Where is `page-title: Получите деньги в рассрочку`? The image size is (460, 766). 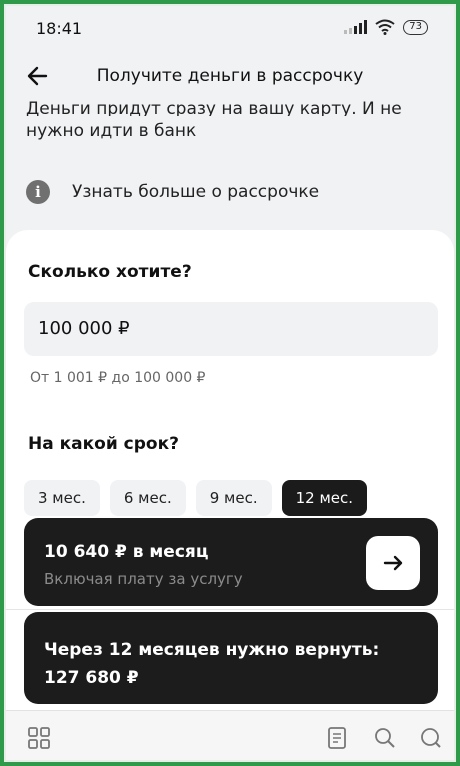
page-title: Получите деньги в рассрочку is located at coordinates (230, 76).